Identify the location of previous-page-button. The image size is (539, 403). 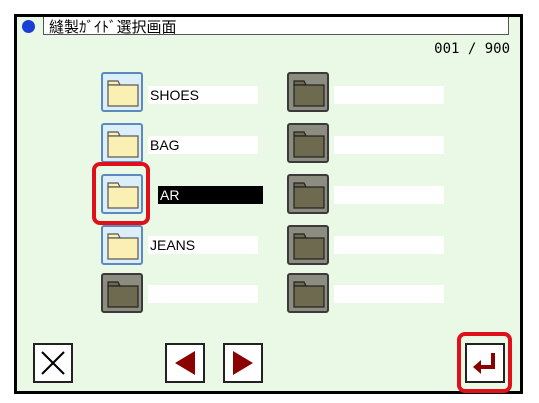
(185, 363).